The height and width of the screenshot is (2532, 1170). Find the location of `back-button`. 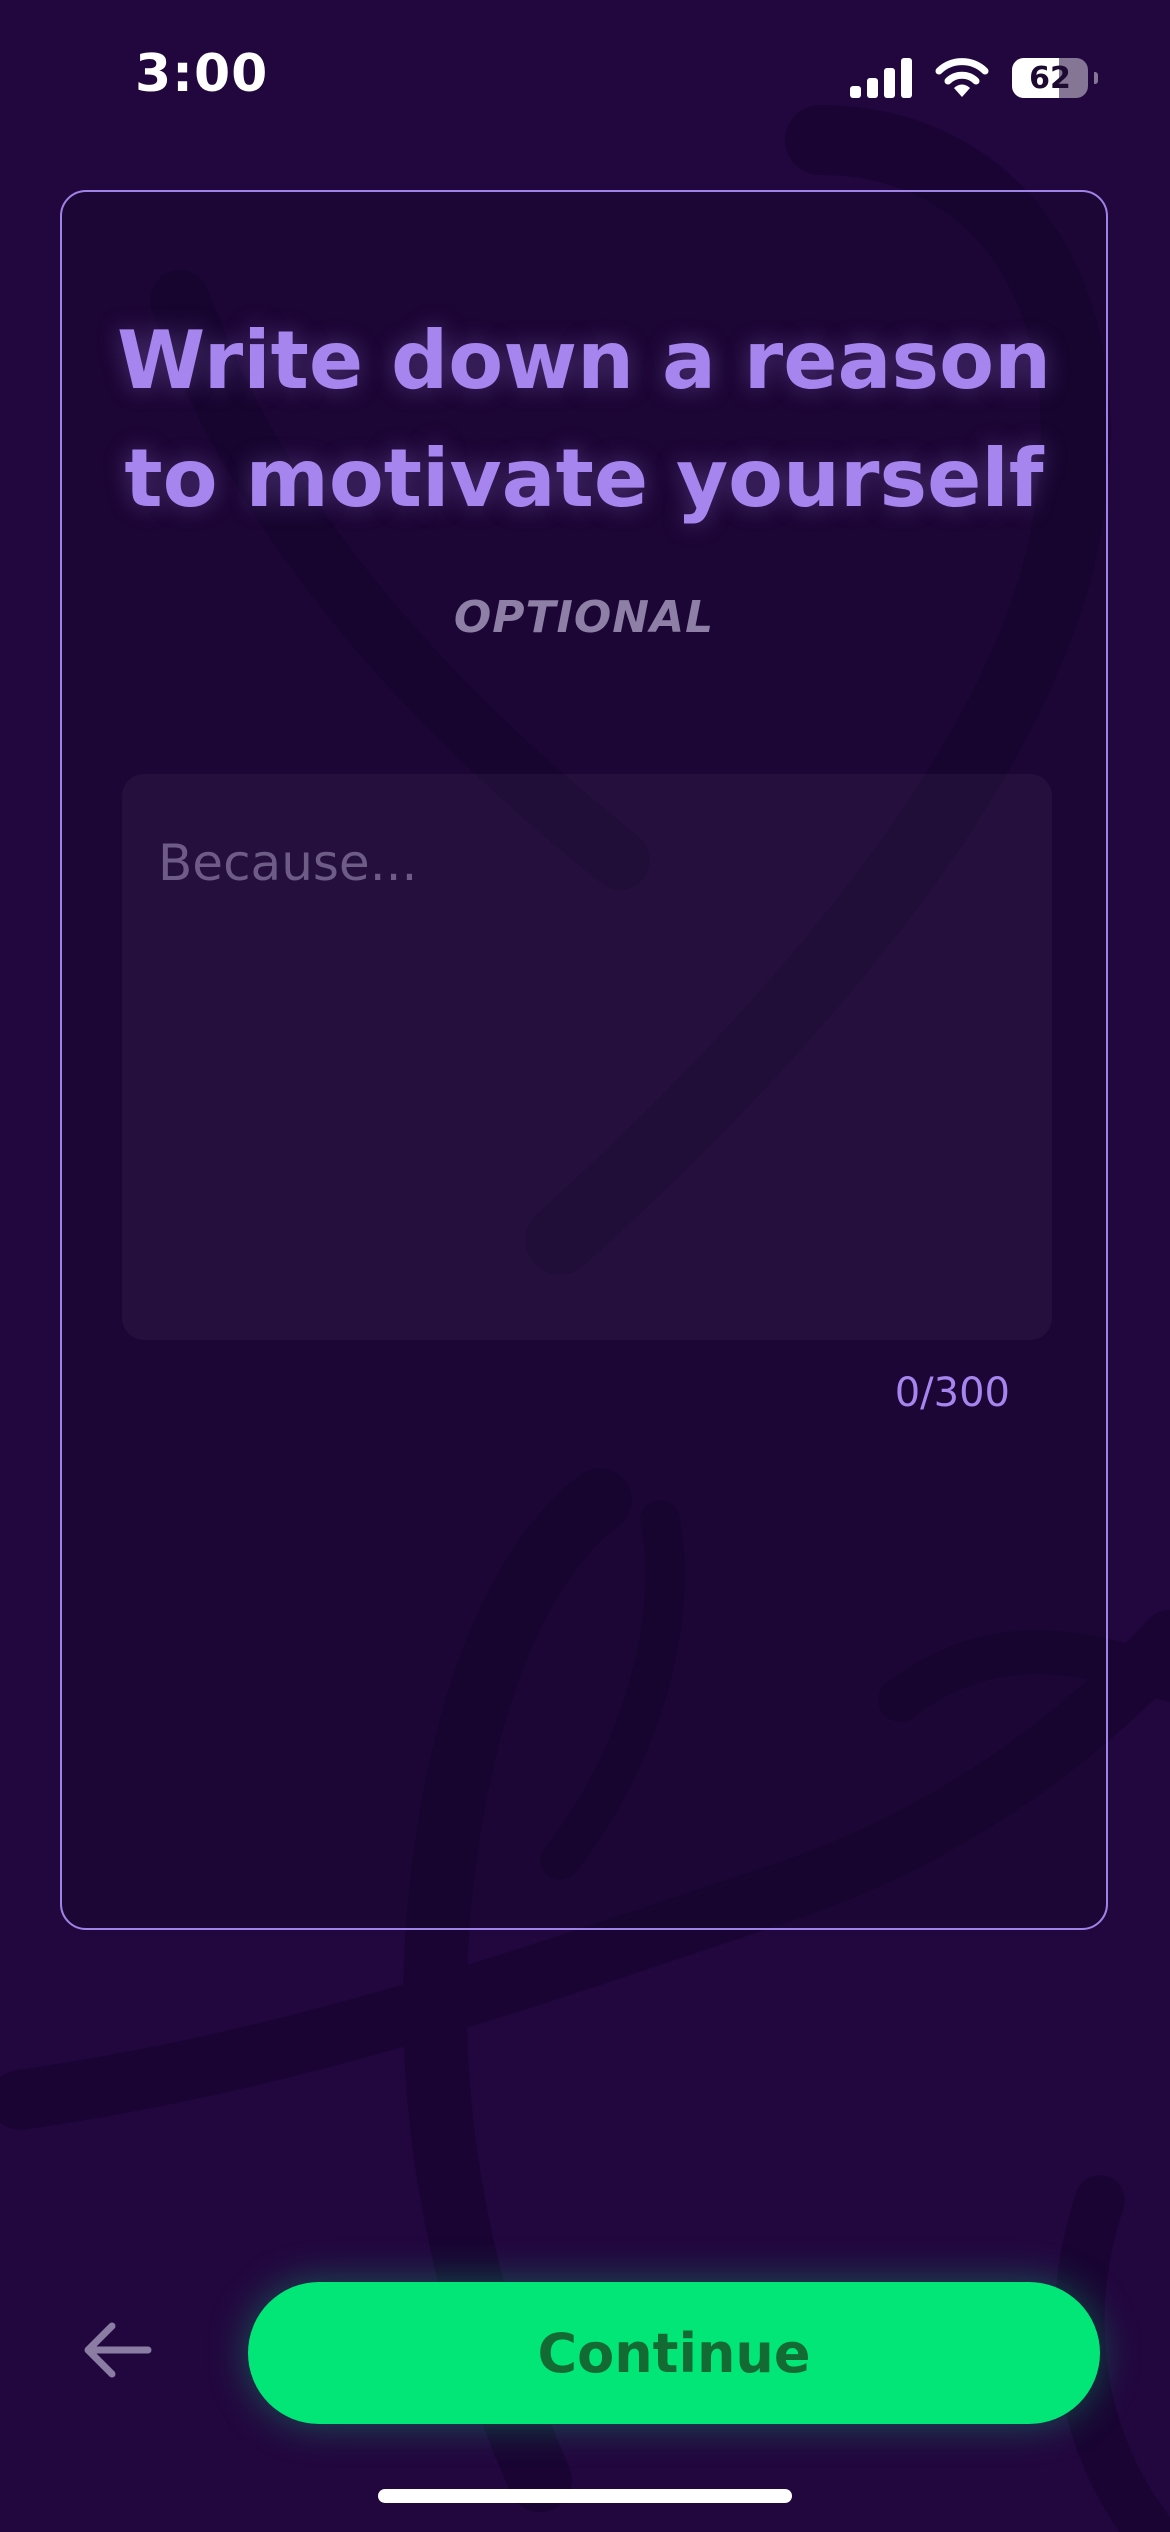

back-button is located at coordinates (117, 2350).